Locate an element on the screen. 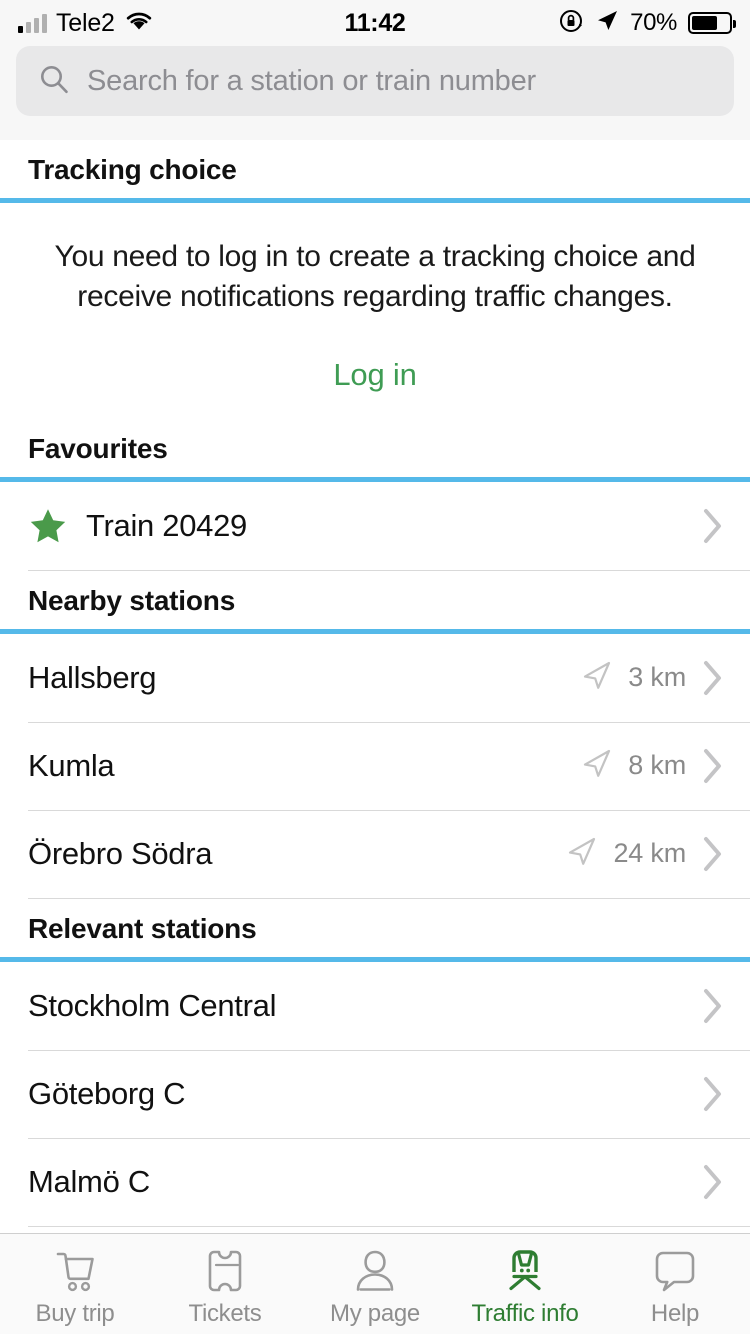  section-title-favourites: Favourites is located at coordinates (98, 448).